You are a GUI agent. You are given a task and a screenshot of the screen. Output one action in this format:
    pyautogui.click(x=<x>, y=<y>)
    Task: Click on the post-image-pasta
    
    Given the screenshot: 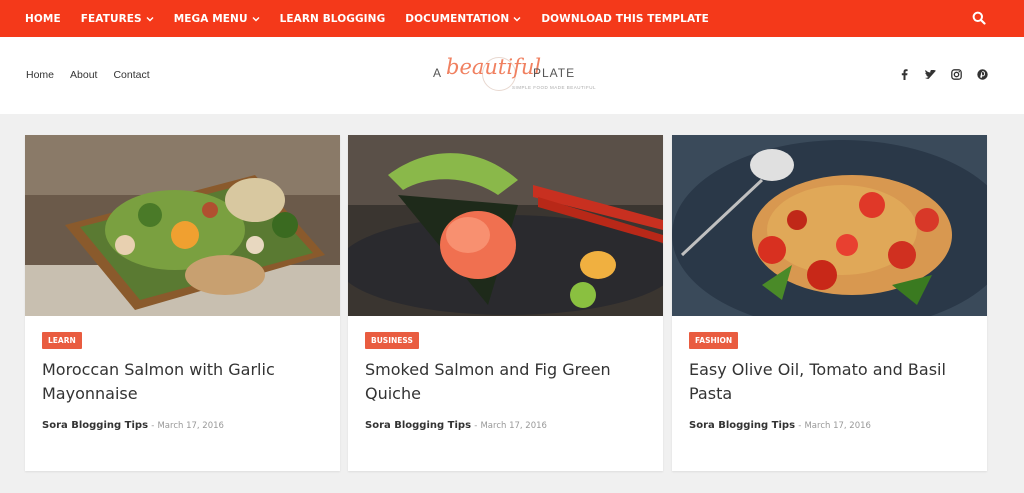 What is the action you would take?
    pyautogui.click(x=829, y=225)
    